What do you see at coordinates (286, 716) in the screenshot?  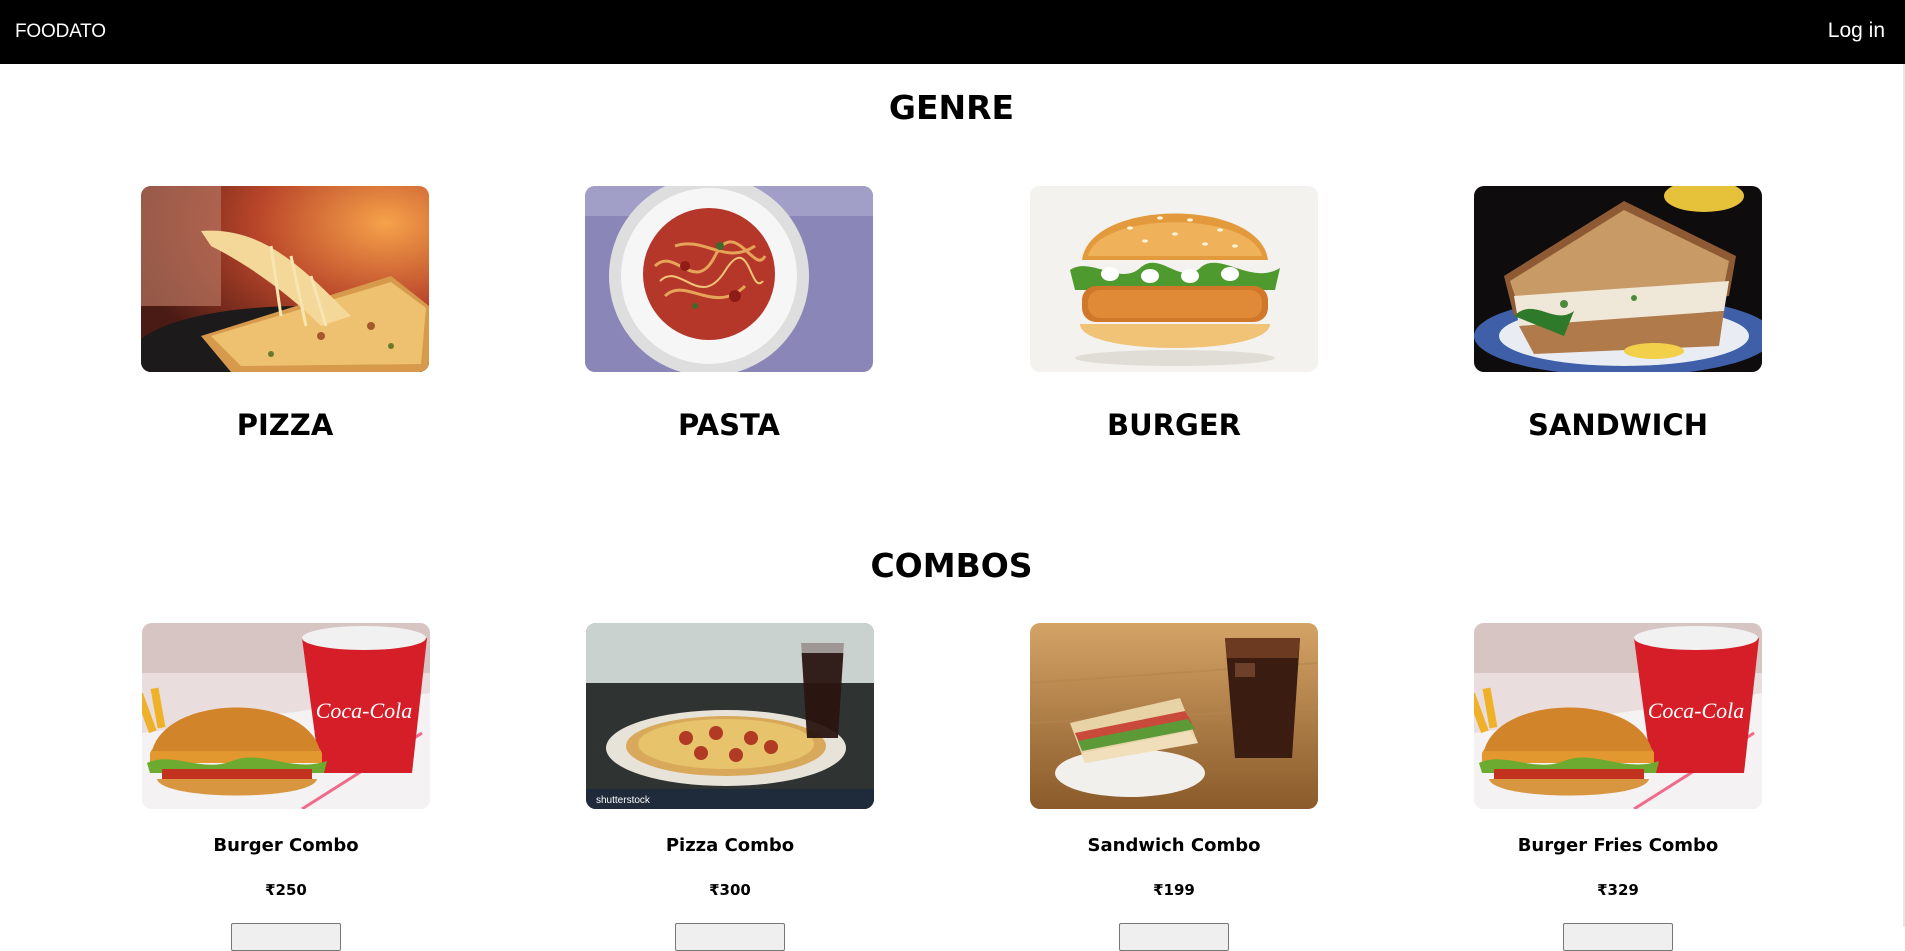 I see `burger-combo-photo: Coca-Cola` at bounding box center [286, 716].